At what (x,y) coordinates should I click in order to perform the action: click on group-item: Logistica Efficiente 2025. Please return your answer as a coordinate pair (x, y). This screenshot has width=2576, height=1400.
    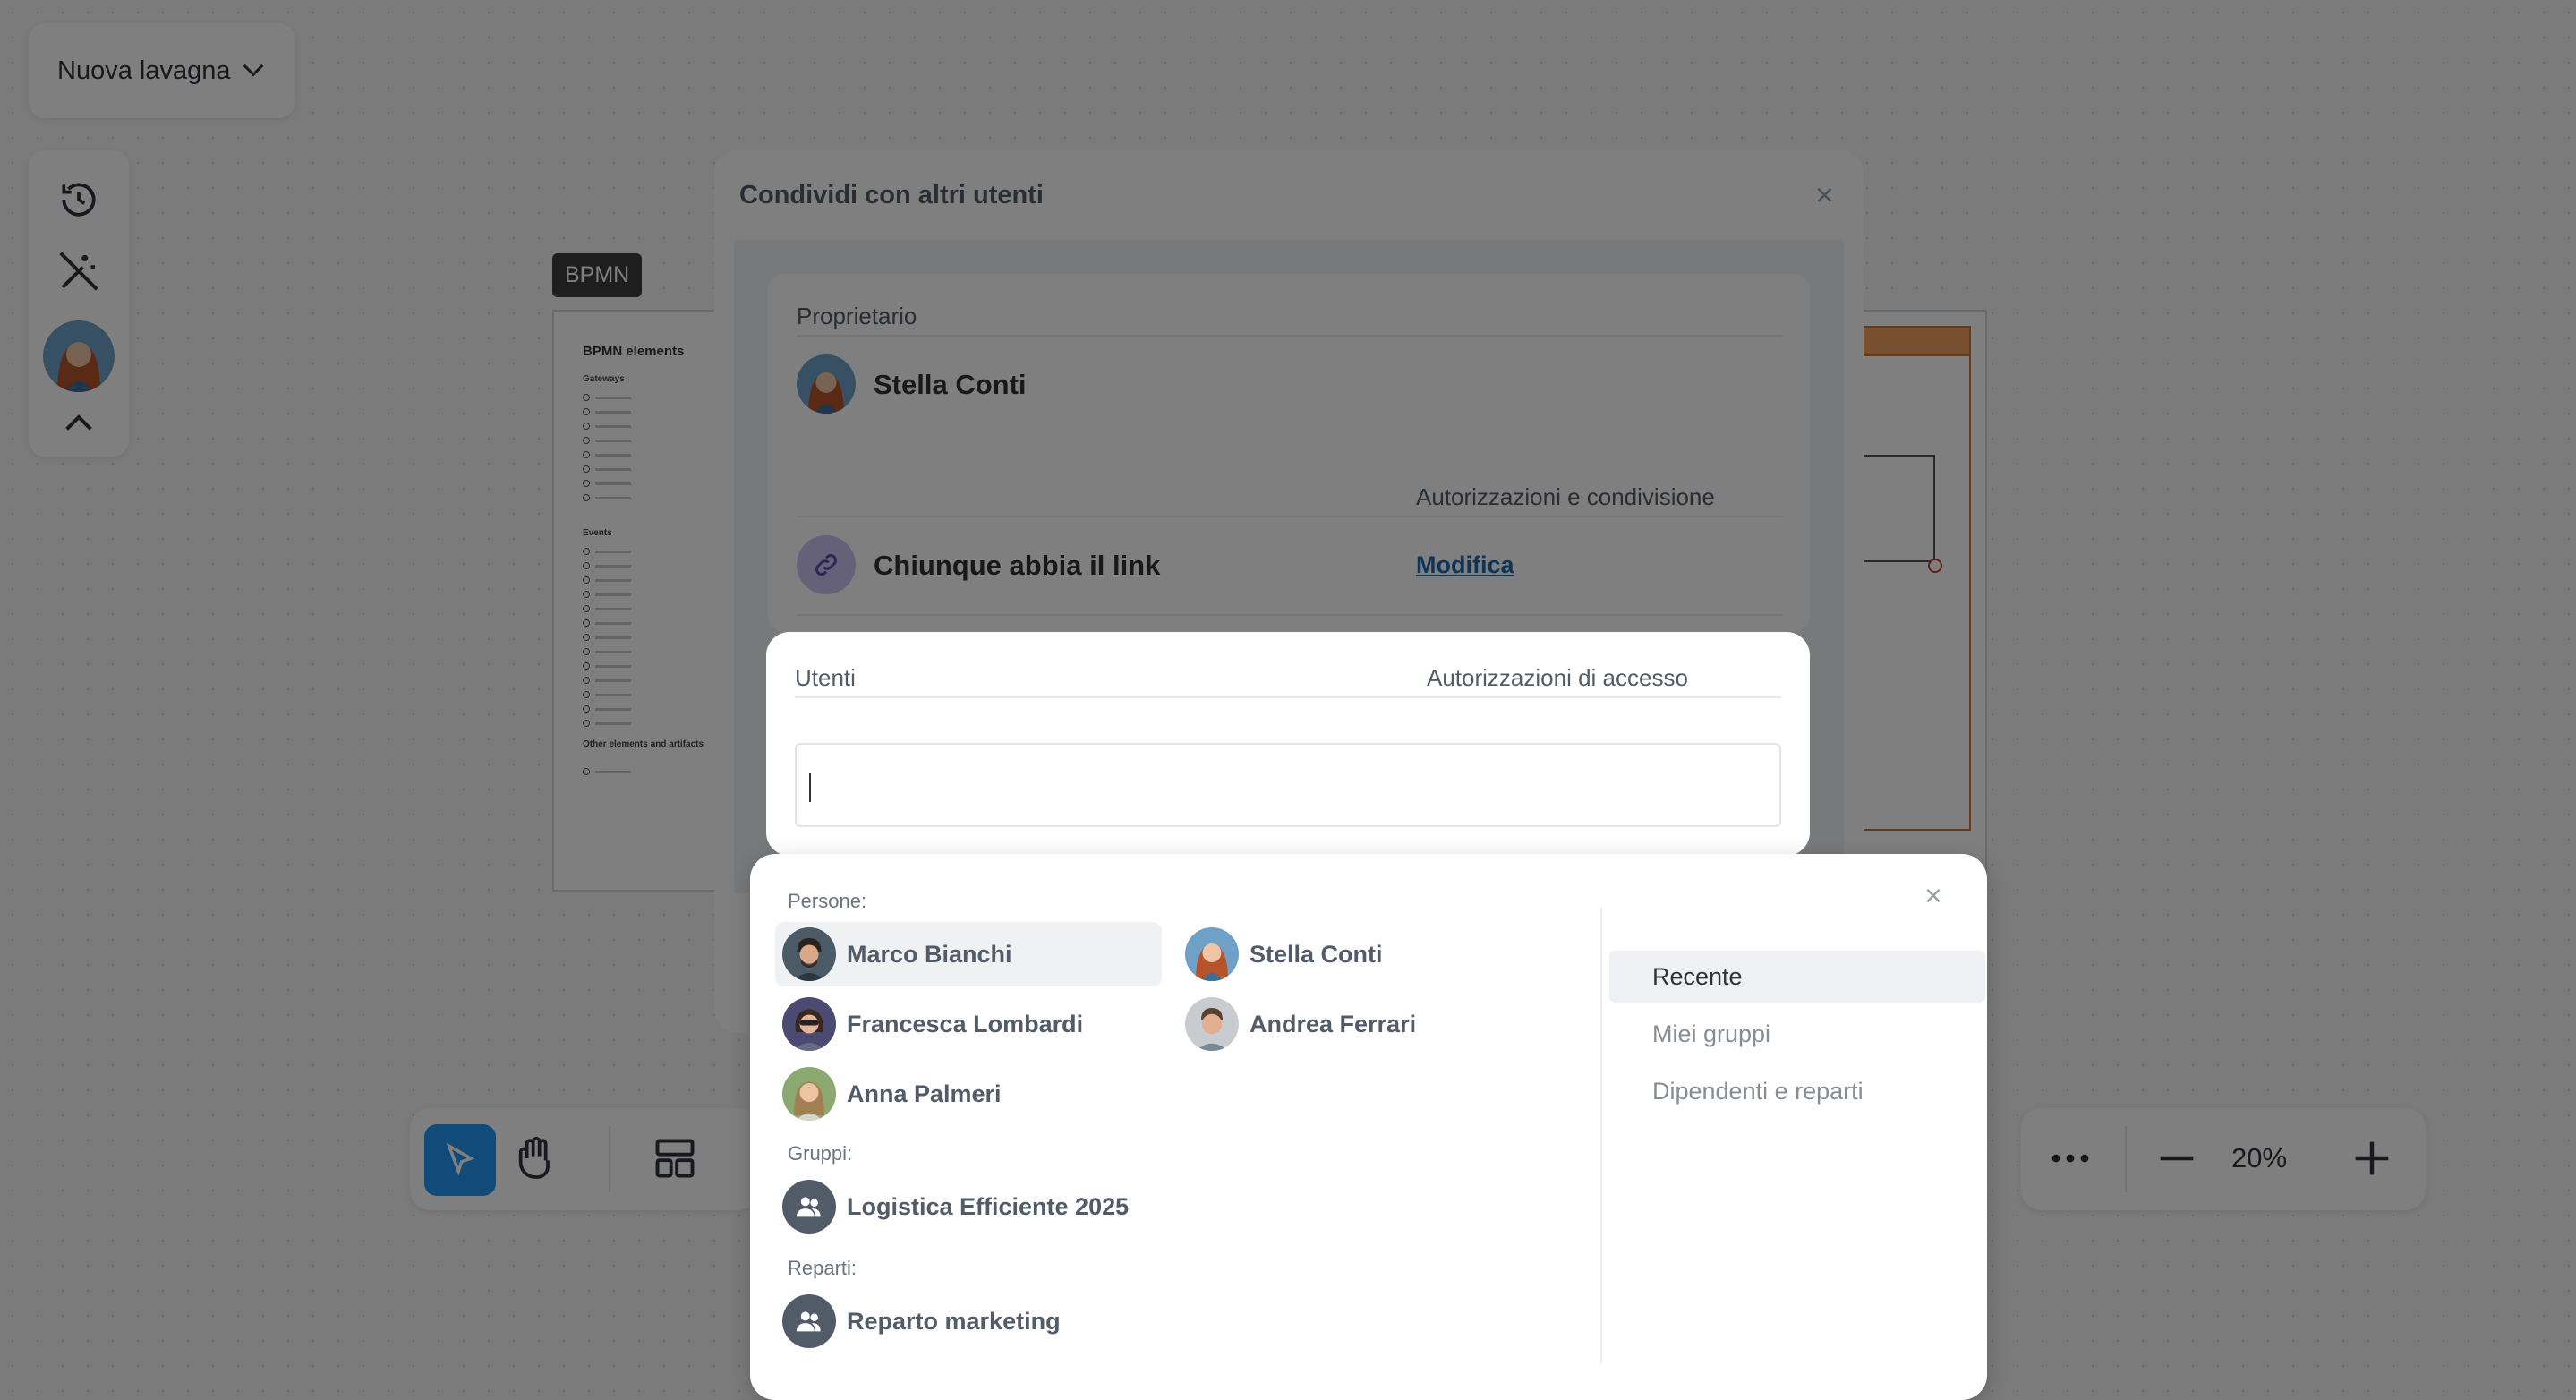
    Looking at the image, I should click on (1008, 1206).